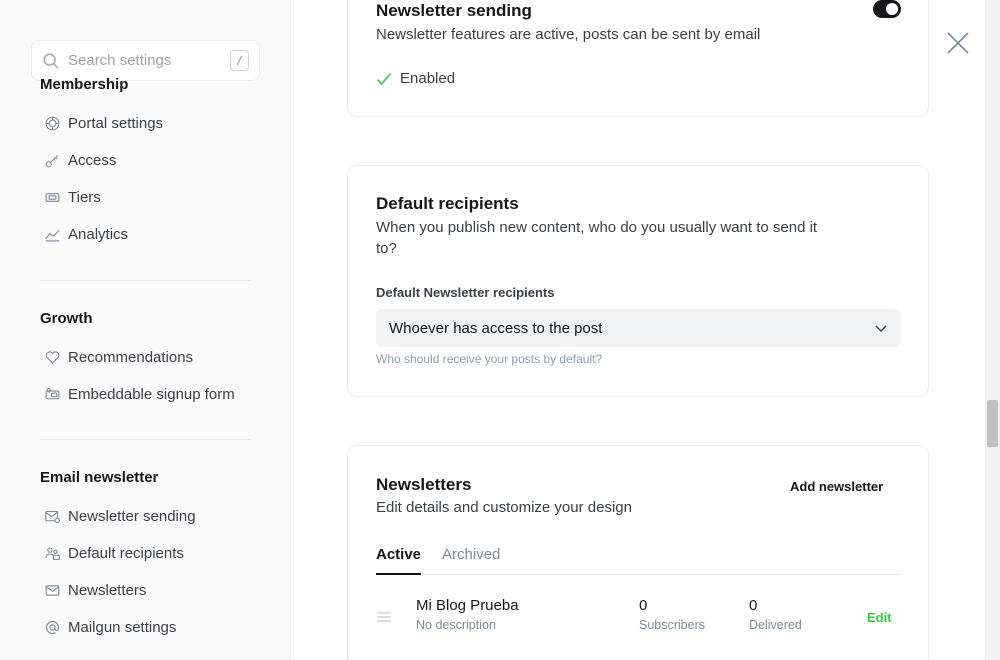 Image resolution: width=1000 pixels, height=660 pixels. I want to click on sidebar-item-label: Tiers, so click(84, 197).